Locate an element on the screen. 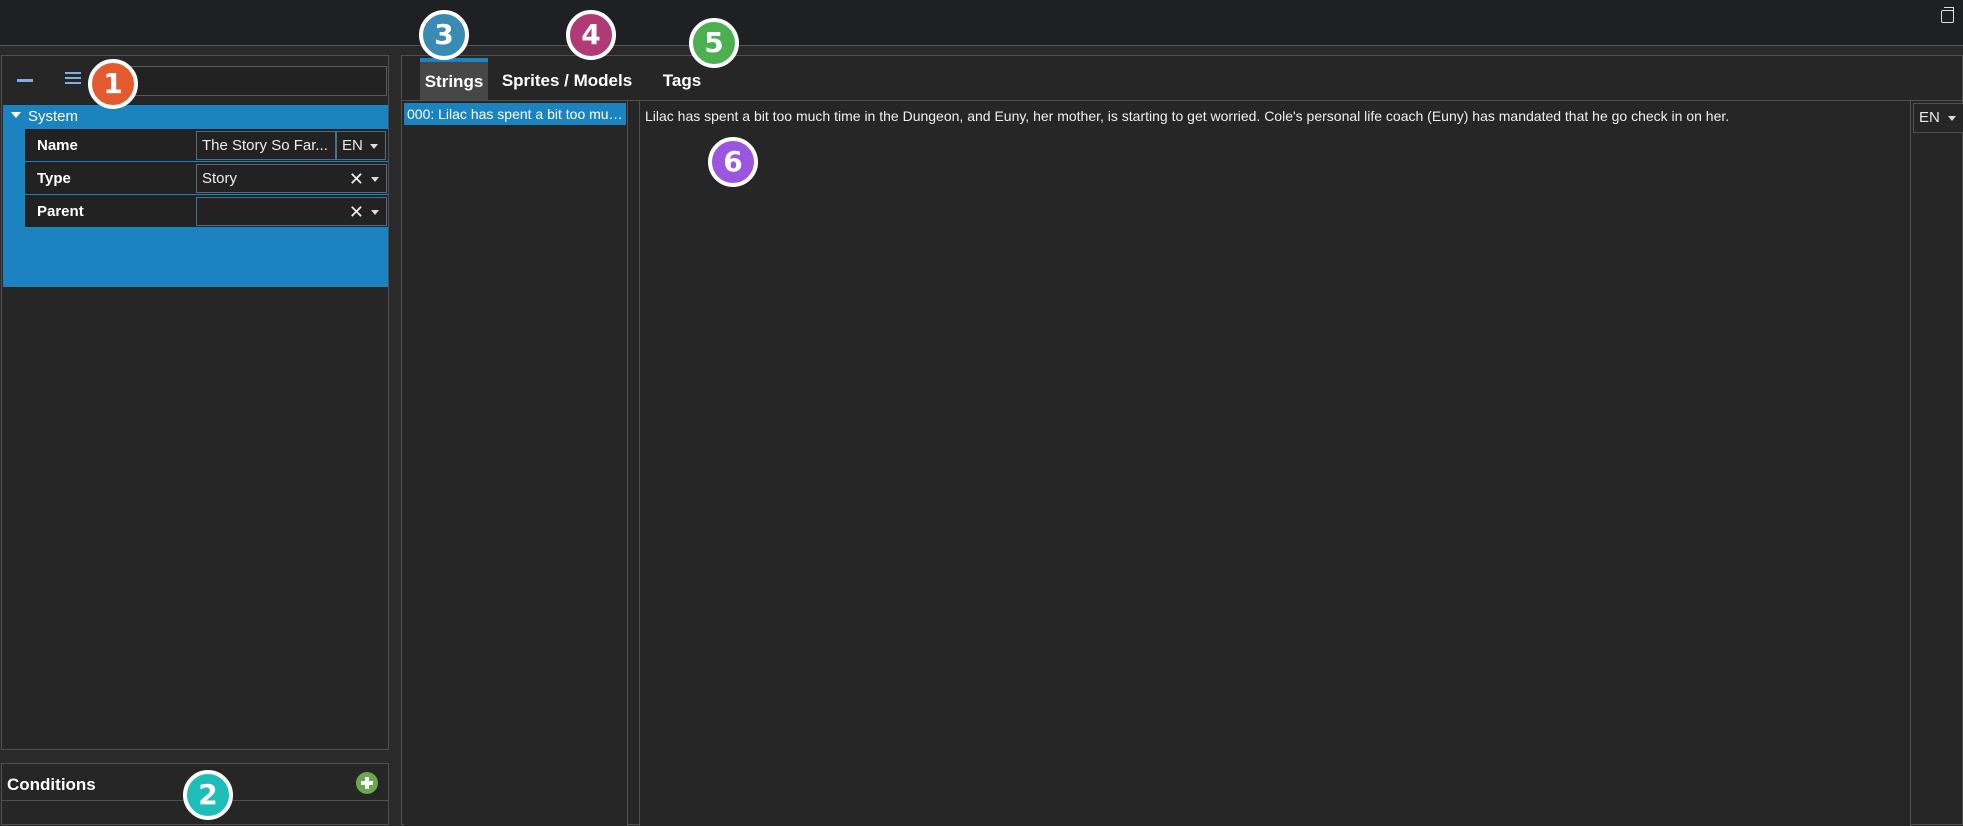 The image size is (1963, 826). annotation-badge-4: 4 is located at coordinates (591, 35).